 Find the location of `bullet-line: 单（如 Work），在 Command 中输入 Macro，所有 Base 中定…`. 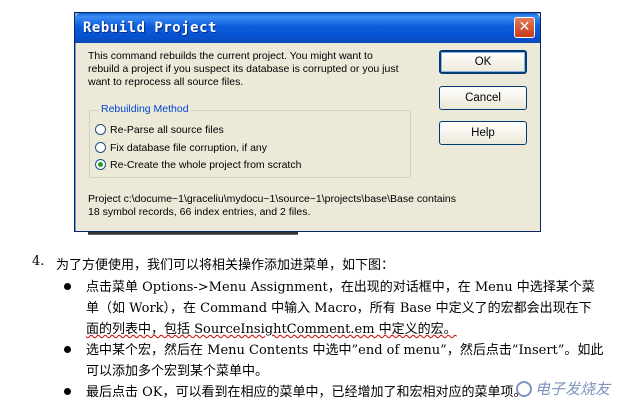

bullet-line: 单（如 Work），在 Command 中输入 Macro，所有 Base 中定… is located at coordinates (339, 308).